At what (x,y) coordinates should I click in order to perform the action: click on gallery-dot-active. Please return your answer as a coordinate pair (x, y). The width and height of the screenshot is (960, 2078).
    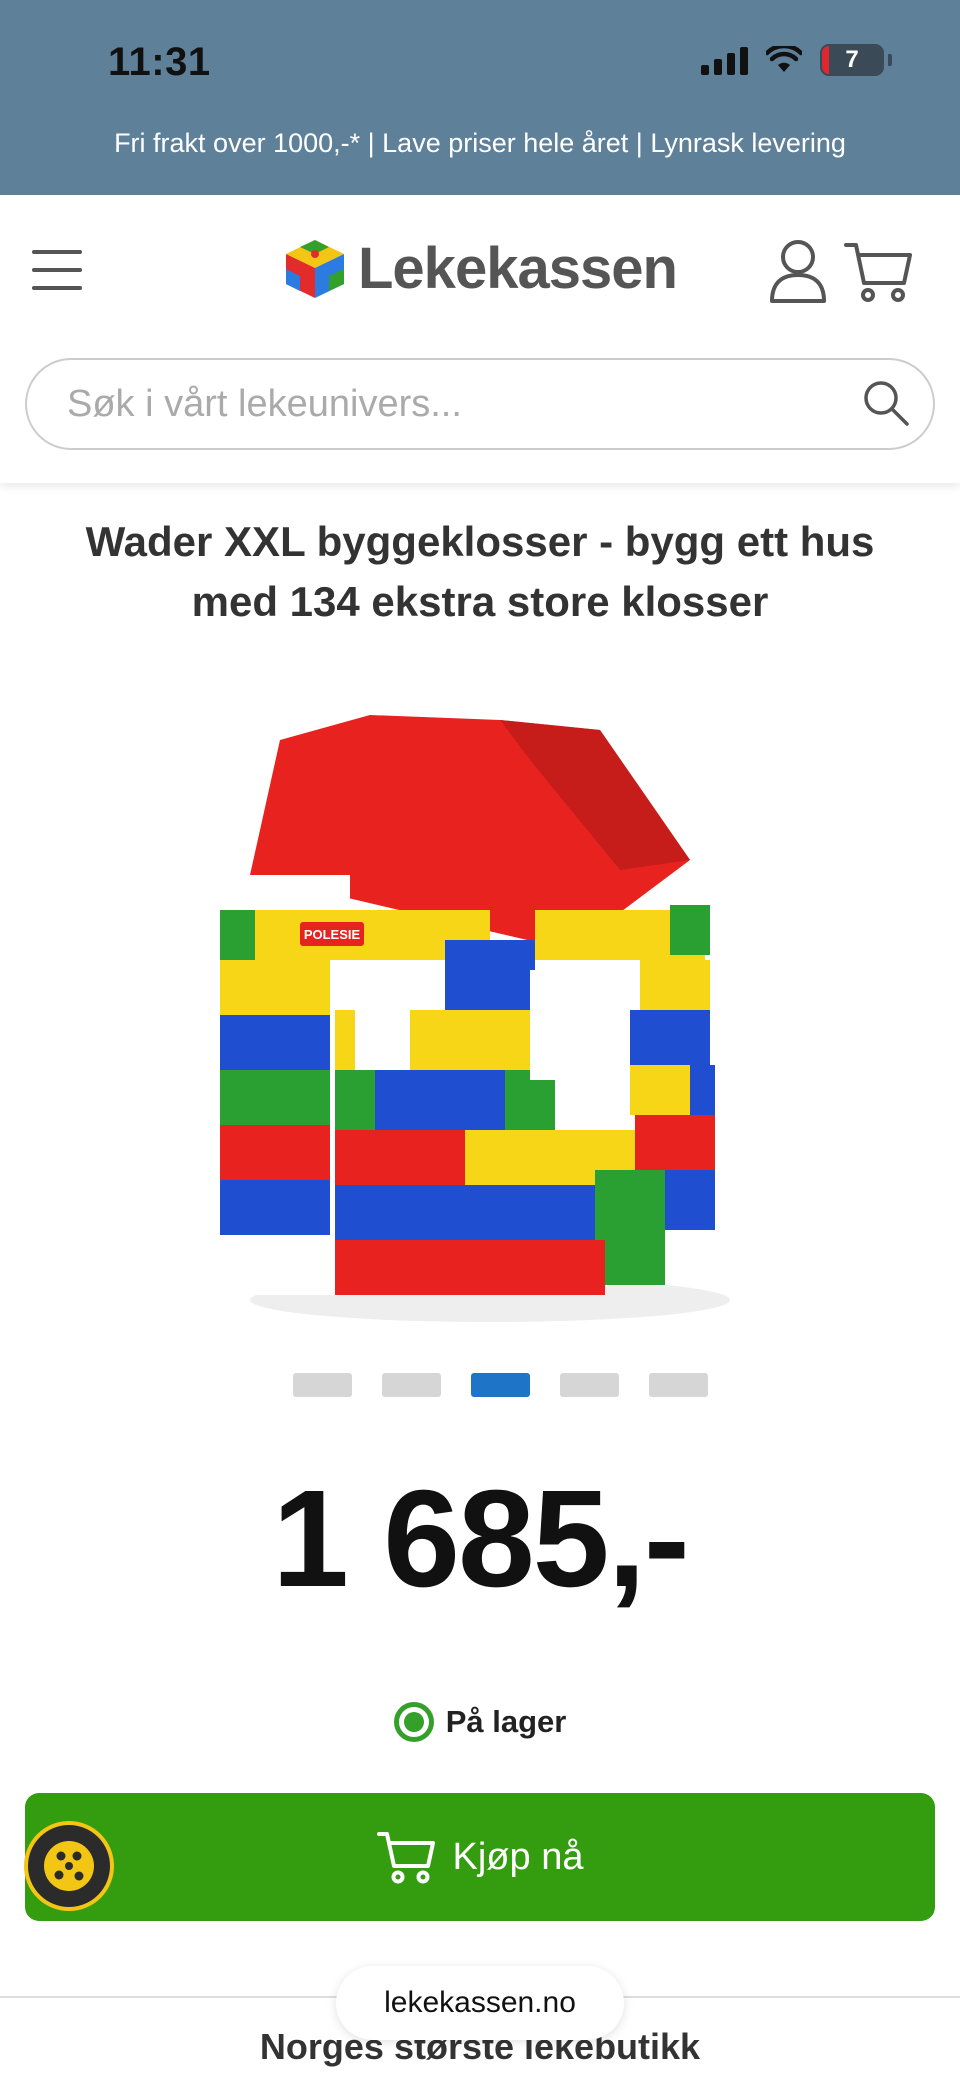
    Looking at the image, I should click on (500, 1385).